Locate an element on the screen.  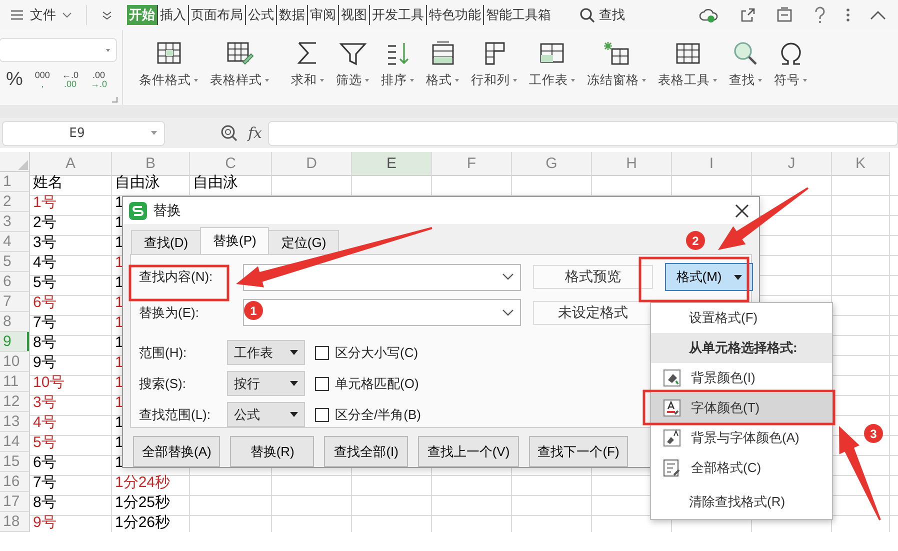
dialog-button: 查找上一个(V) is located at coordinates (468, 451).